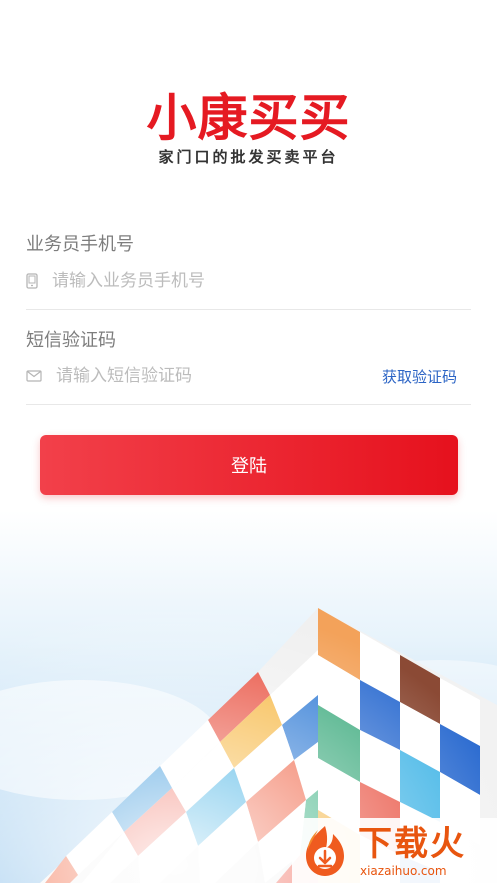 The image size is (497, 883). I want to click on watermark-badge: 下载火 xiazaihuo.com, so click(394, 850).